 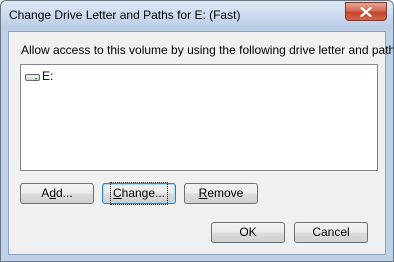 What do you see at coordinates (32, 76) in the screenshot?
I see `drive-icon` at bounding box center [32, 76].